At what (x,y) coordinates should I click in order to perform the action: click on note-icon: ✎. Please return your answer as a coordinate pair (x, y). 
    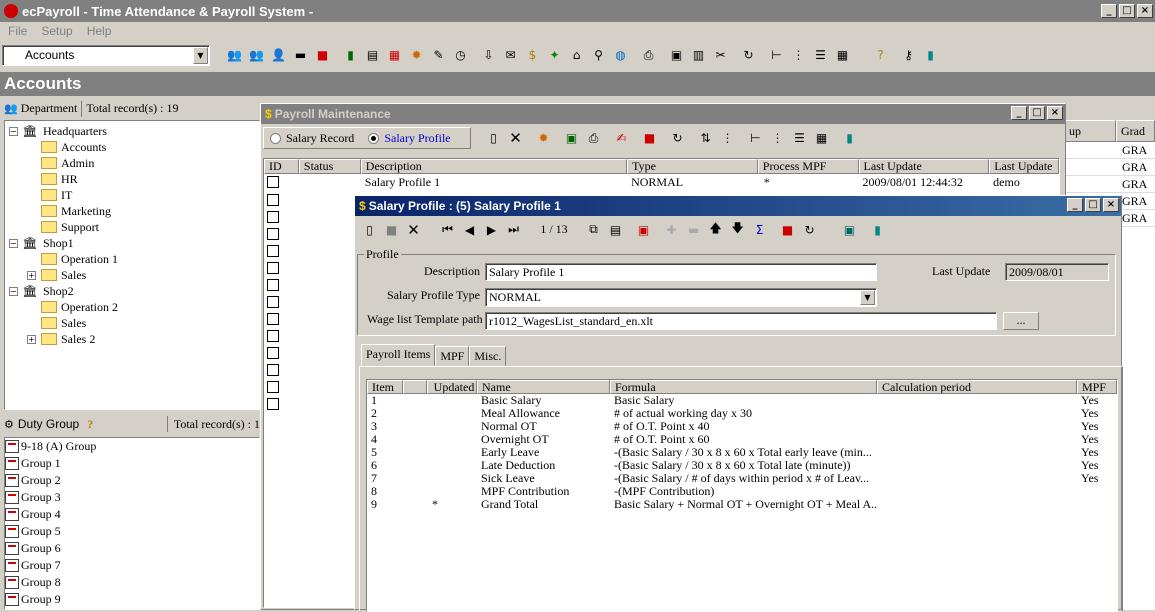
    Looking at the image, I should click on (438, 55).